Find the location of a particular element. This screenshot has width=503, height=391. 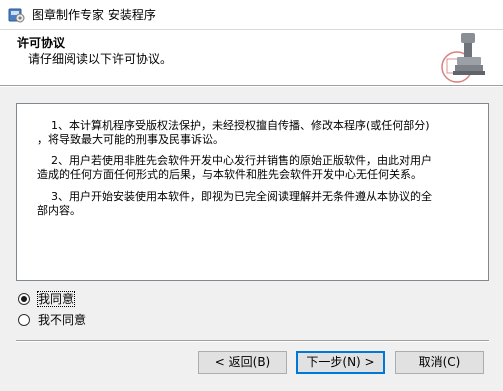

agree-radio is located at coordinates (24, 299).